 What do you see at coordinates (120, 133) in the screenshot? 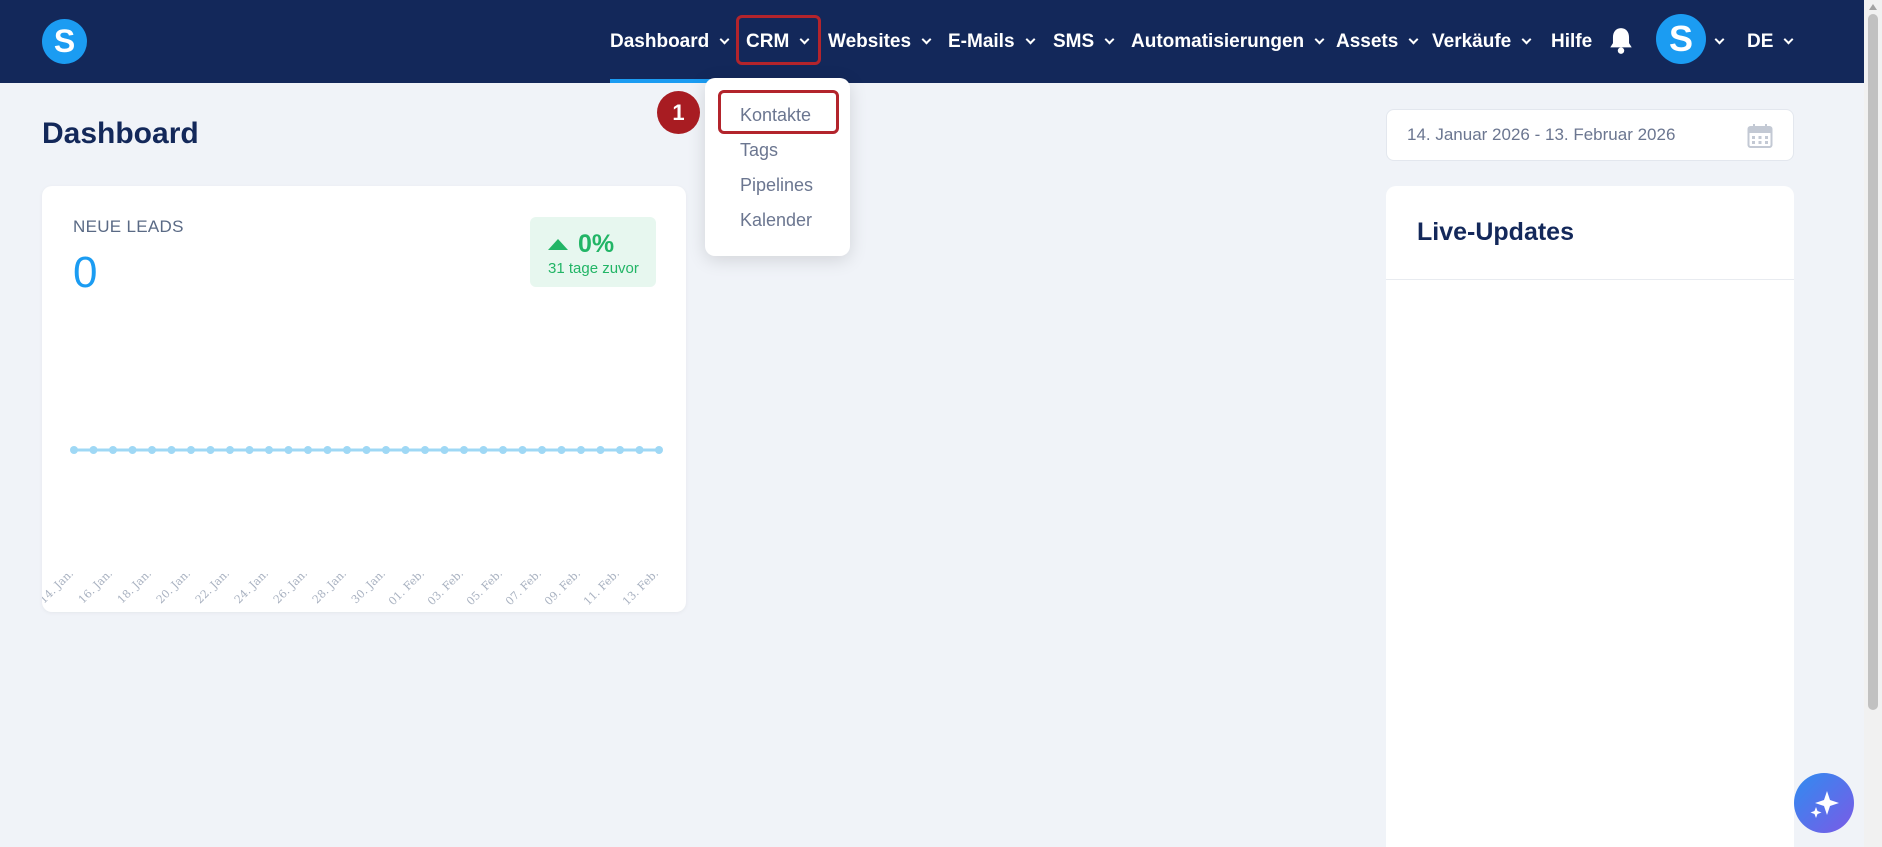
I see `page-title: Dashboard` at bounding box center [120, 133].